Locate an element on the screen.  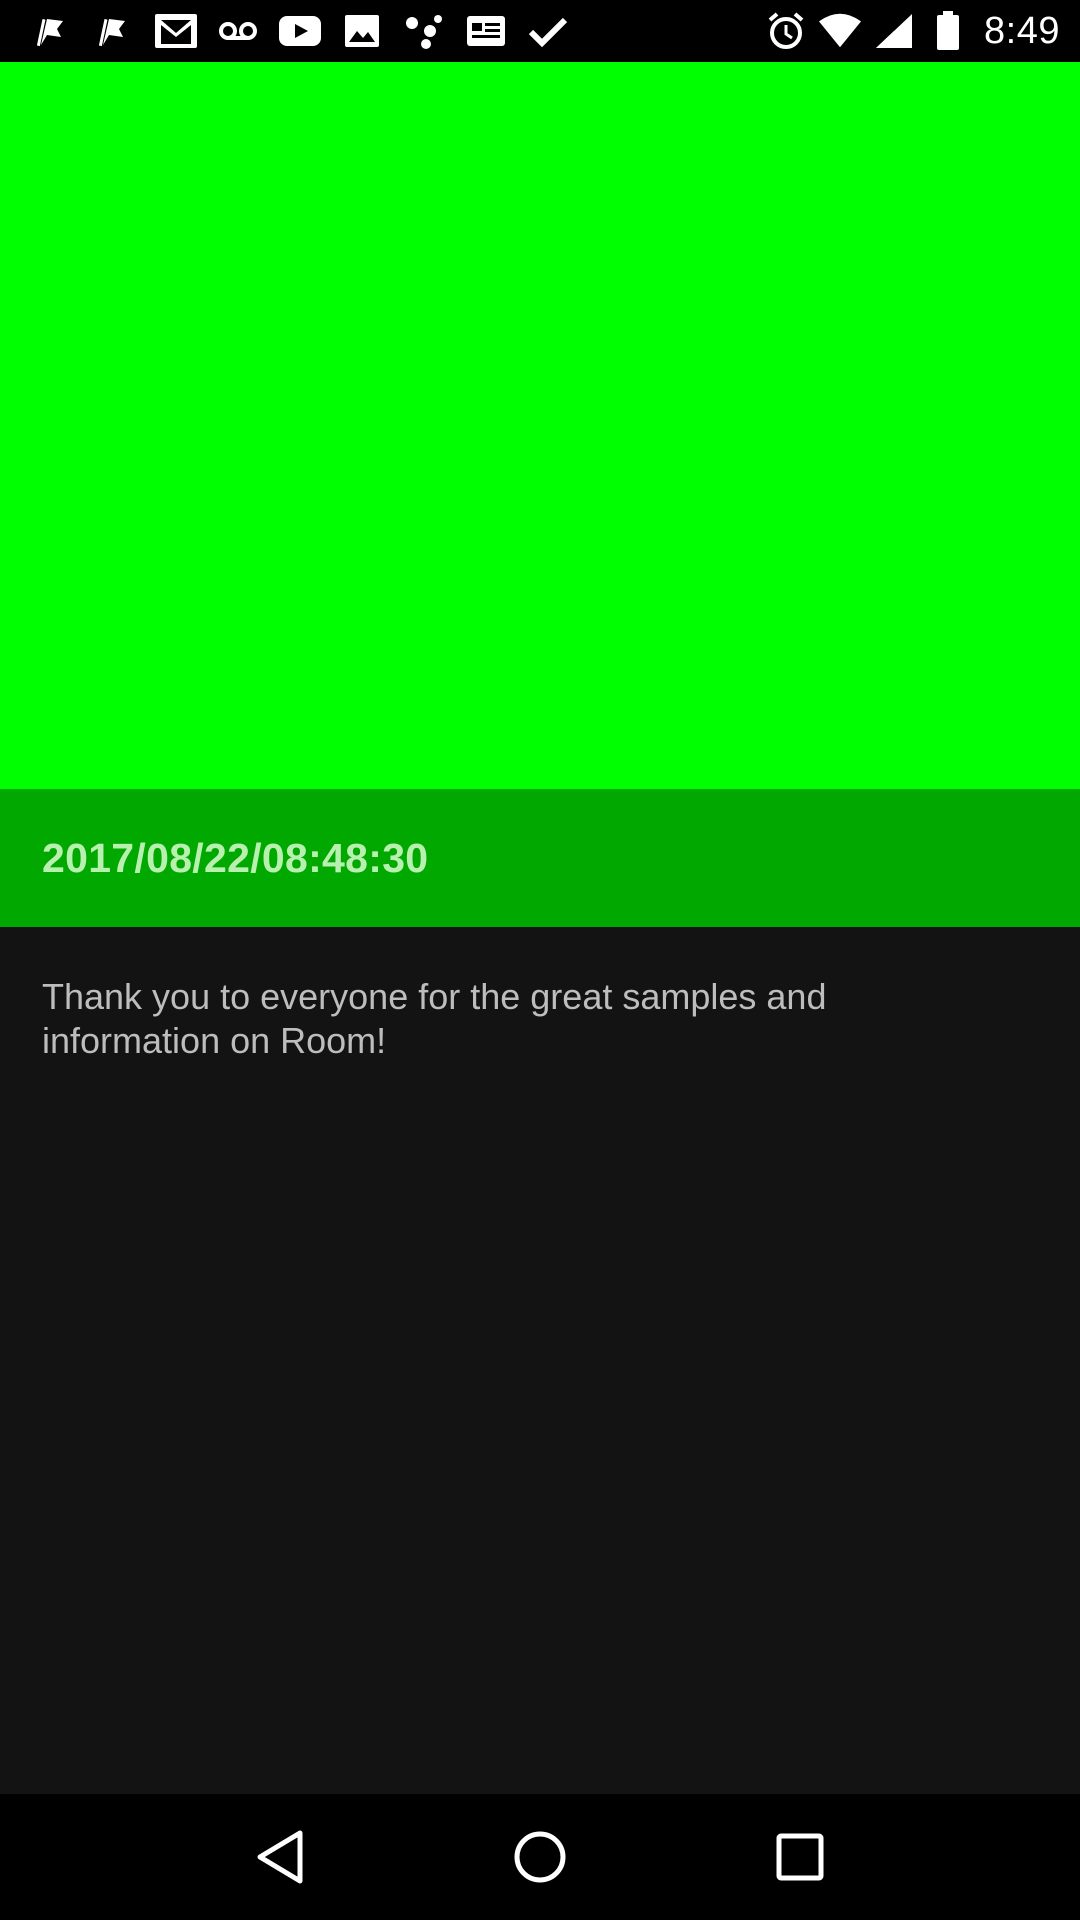
youtube-icon is located at coordinates (300, 31).